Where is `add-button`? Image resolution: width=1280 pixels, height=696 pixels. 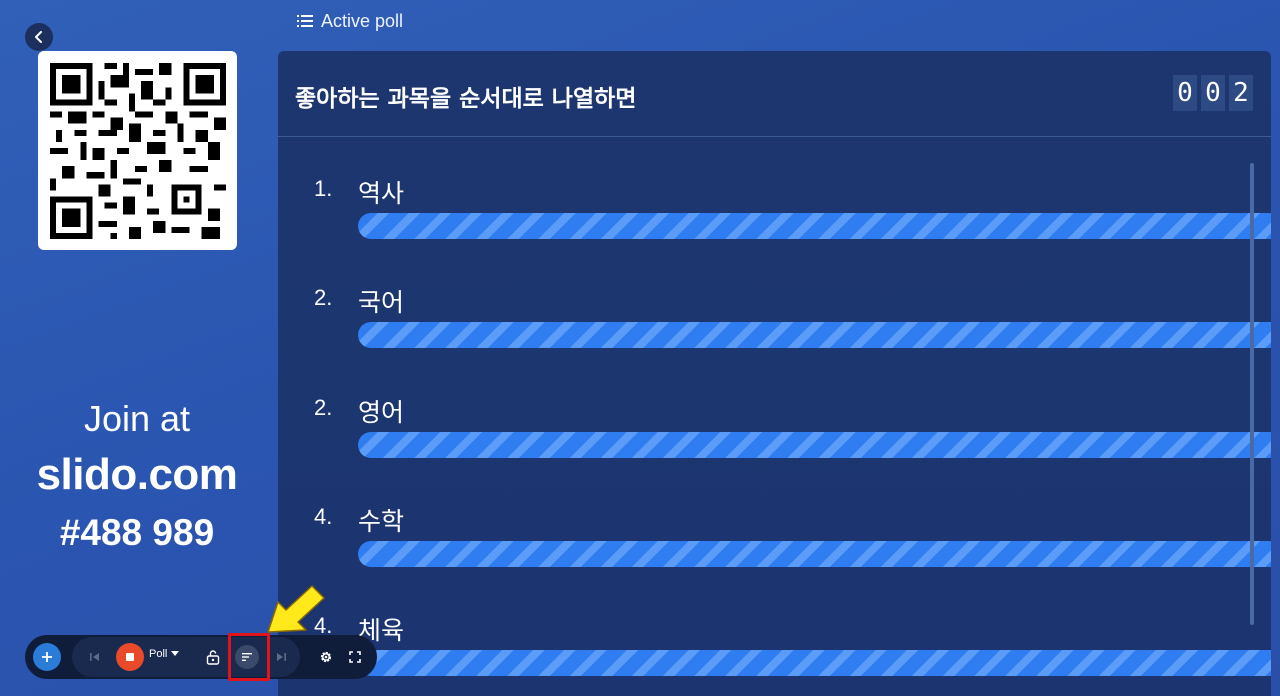
add-button is located at coordinates (47, 657).